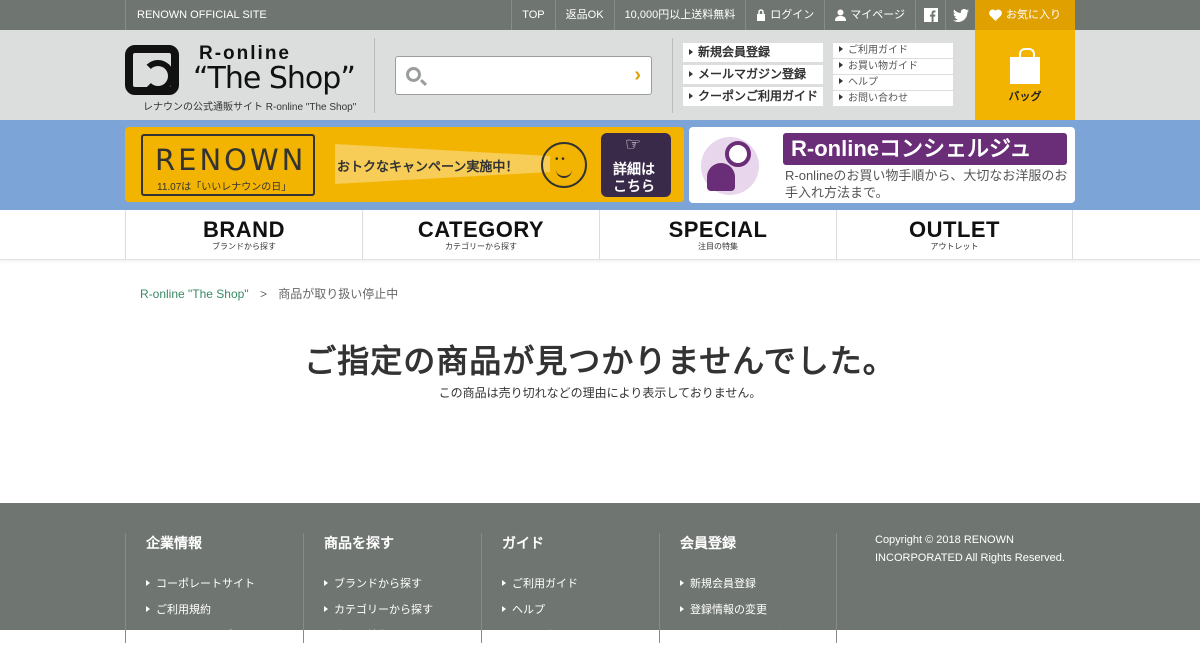 This screenshot has height=649, width=1200. Describe the element at coordinates (402, 610) in the screenshot. I see `footer-link: カテゴリーから探す` at that location.